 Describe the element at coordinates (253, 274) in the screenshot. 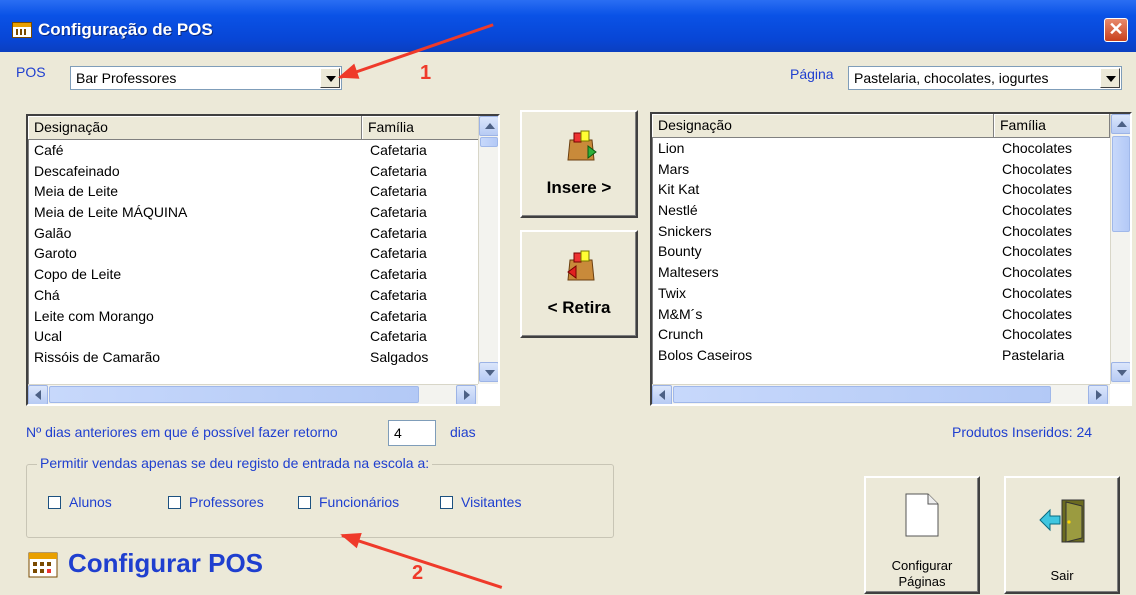

I see `list-item: Copo de Leite Cafetaria` at that location.